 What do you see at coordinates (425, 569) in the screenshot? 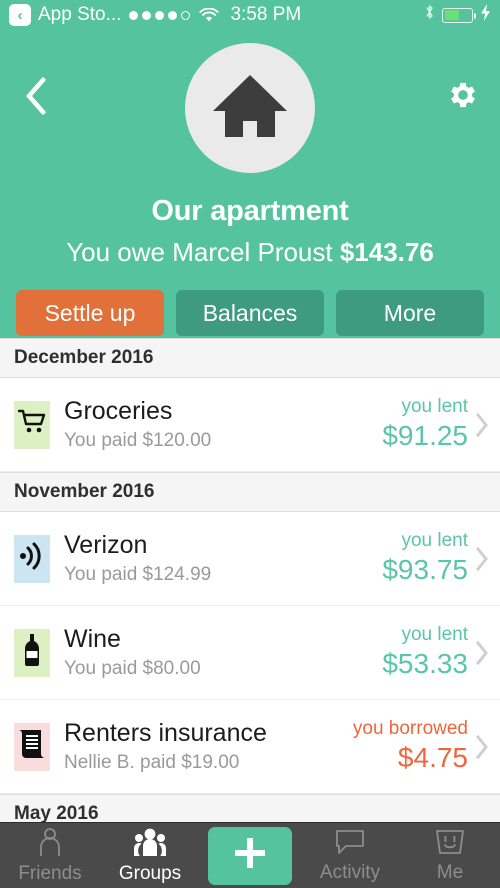
I see `expense-amount: $93.75` at bounding box center [425, 569].